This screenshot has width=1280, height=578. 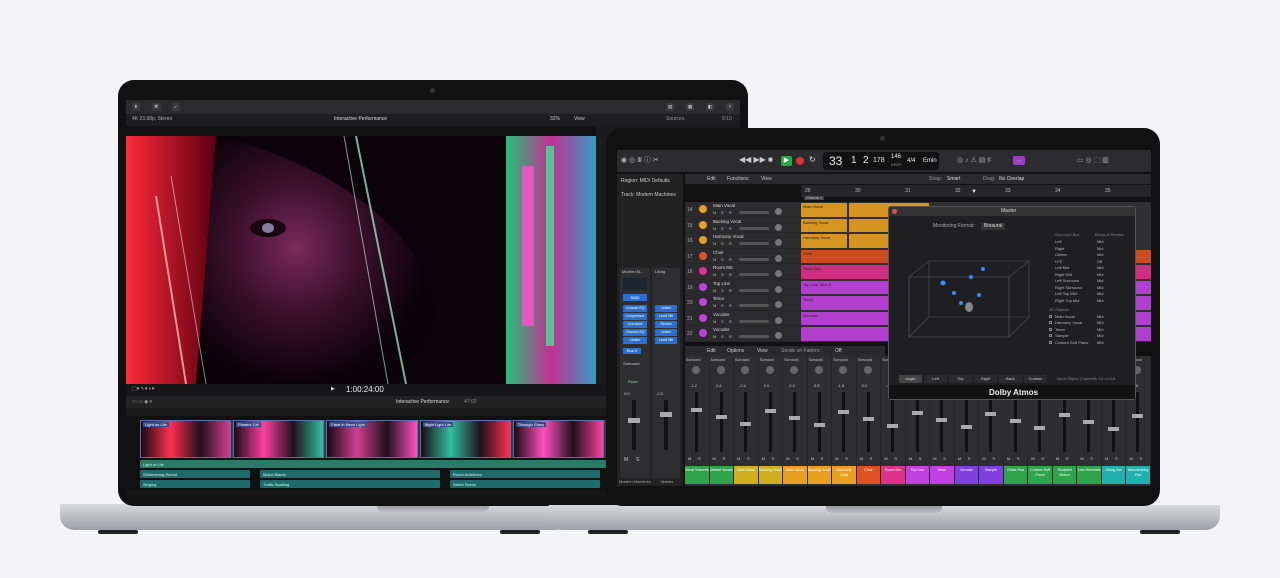 What do you see at coordinates (993, 226) in the screenshot?
I see `monitoring-select: Binaural` at bounding box center [993, 226].